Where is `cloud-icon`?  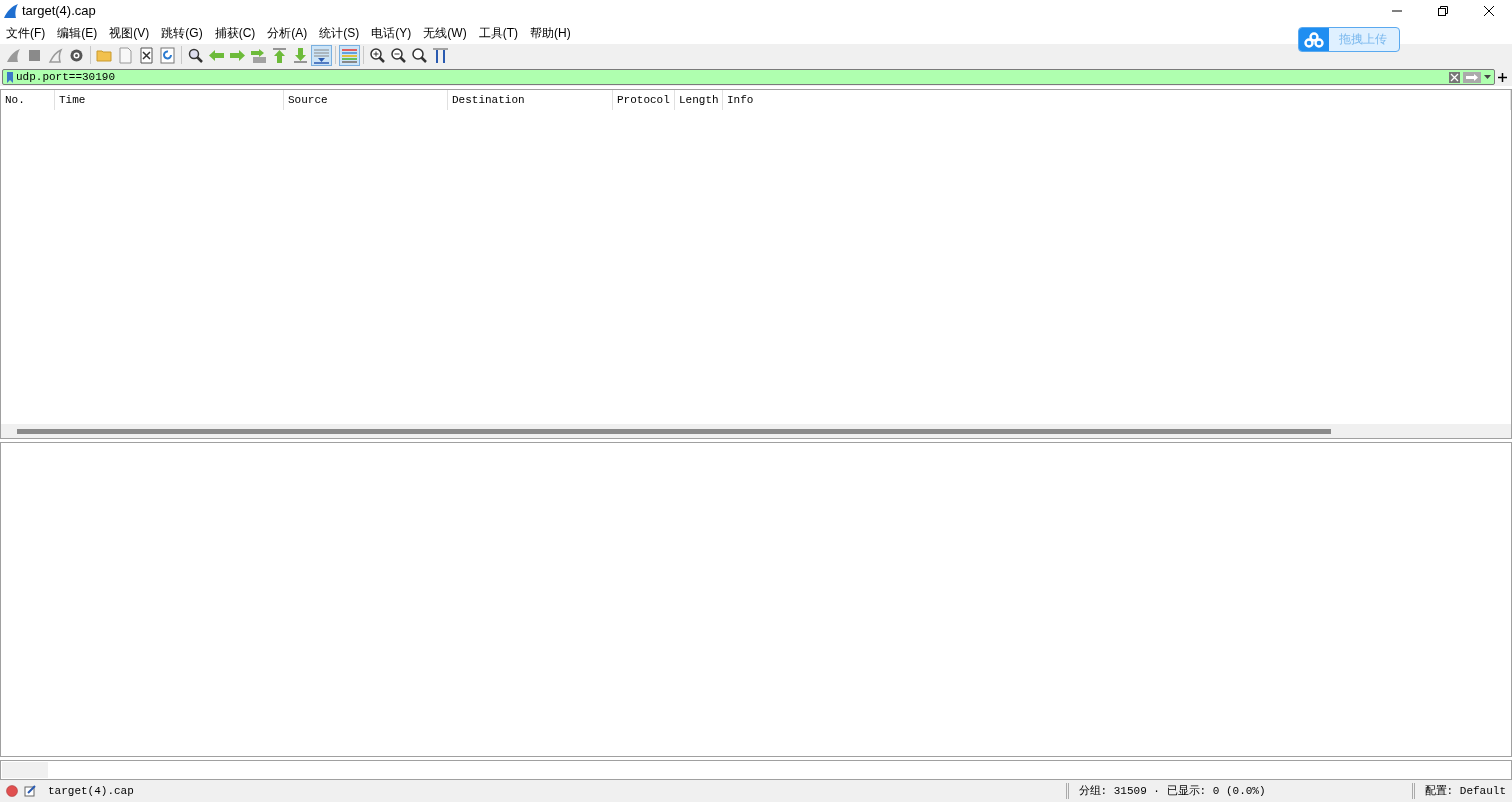 cloud-icon is located at coordinates (1314, 39).